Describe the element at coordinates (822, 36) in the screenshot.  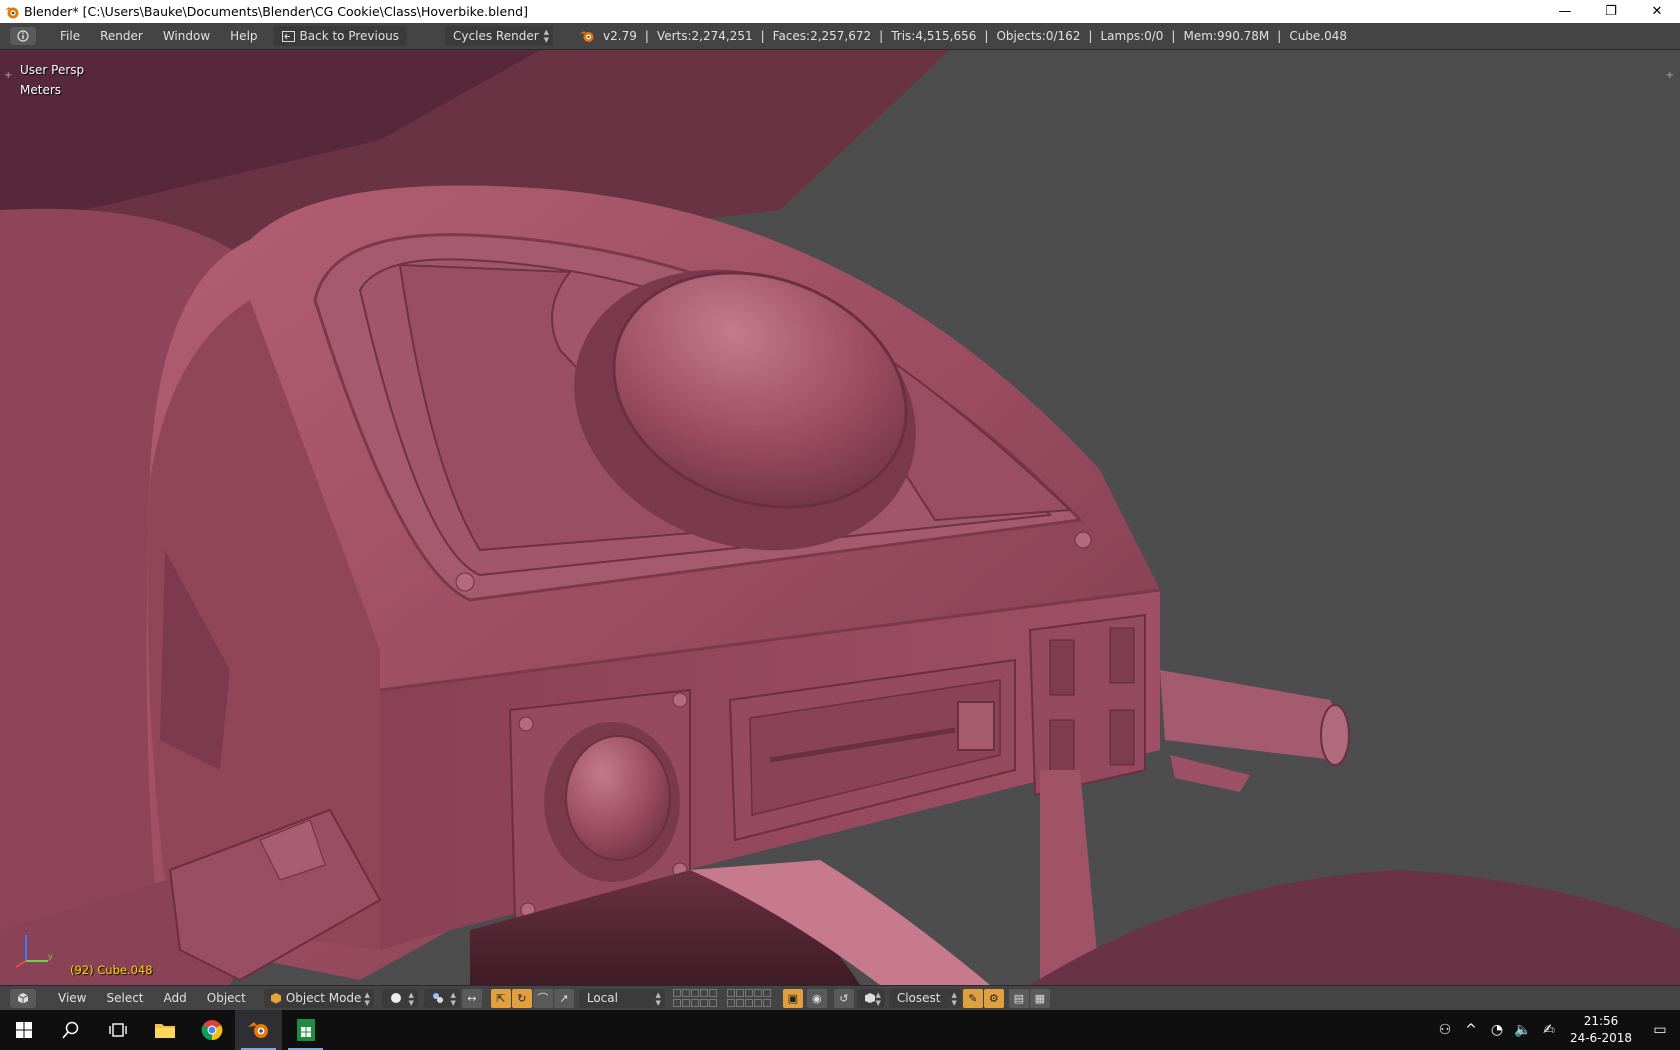
I see `stat-faces: Faces:2,257,672` at that location.